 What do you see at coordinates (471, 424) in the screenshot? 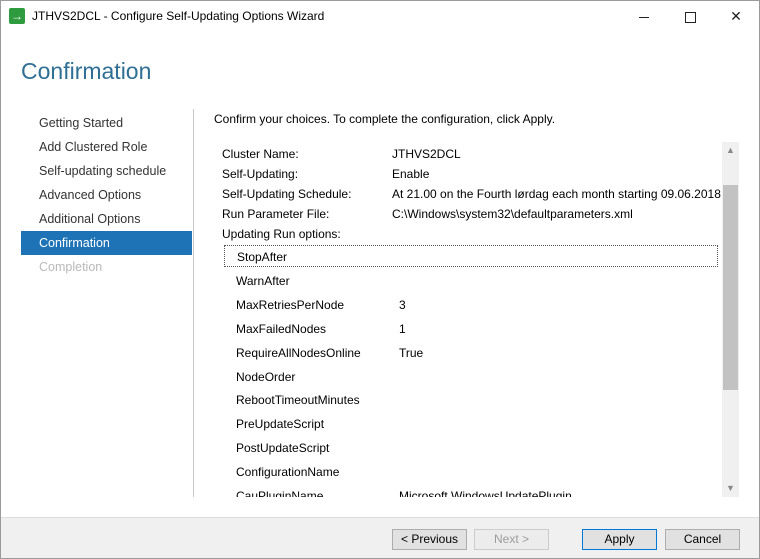
I see `option-row-preupdatescript: PreUpdateScript` at bounding box center [471, 424].